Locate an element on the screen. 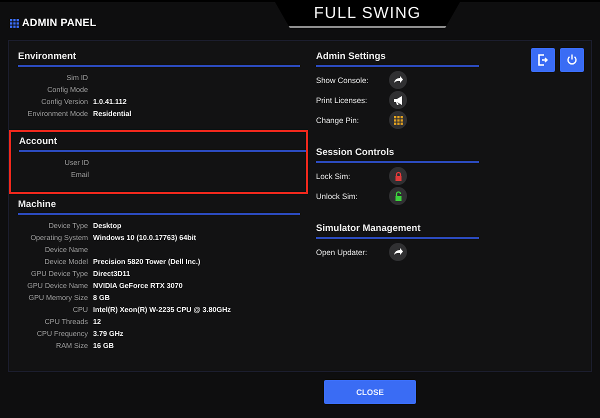 The height and width of the screenshot is (418, 600). section-heading: Admin Settings is located at coordinates (397, 59).